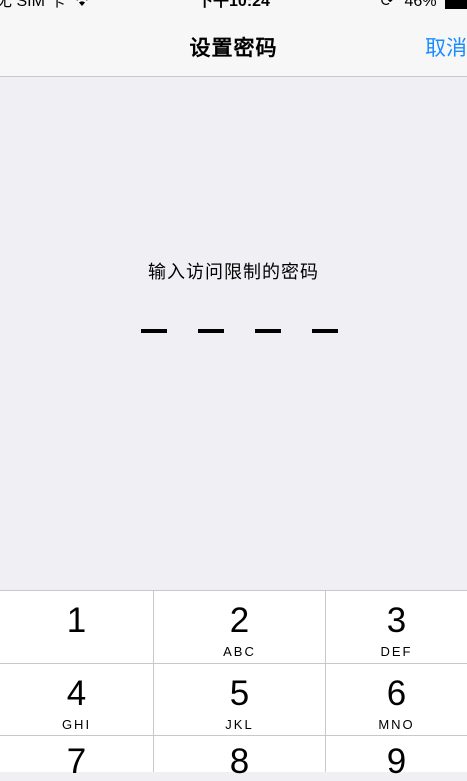 The image size is (467, 781). I want to click on key-letters: ABC, so click(239, 651).